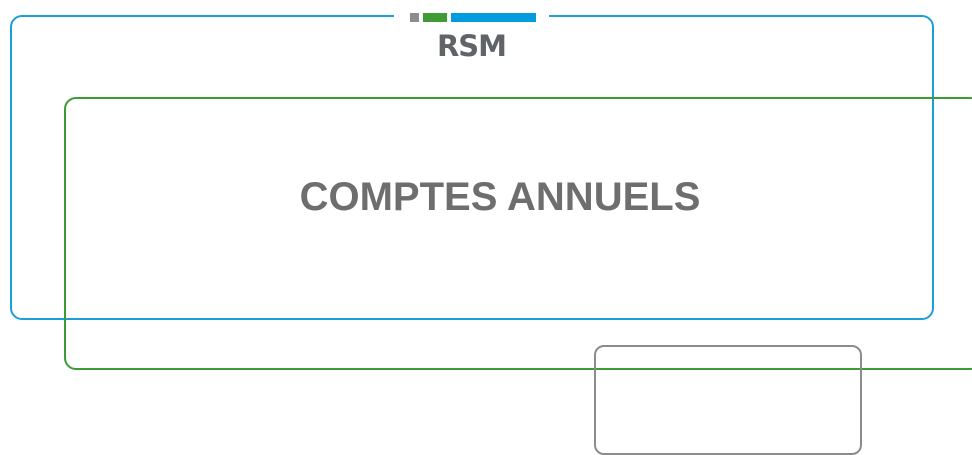 Image resolution: width=972 pixels, height=455 pixels. What do you see at coordinates (728, 400) in the screenshot?
I see `gray-rounded-frame` at bounding box center [728, 400].